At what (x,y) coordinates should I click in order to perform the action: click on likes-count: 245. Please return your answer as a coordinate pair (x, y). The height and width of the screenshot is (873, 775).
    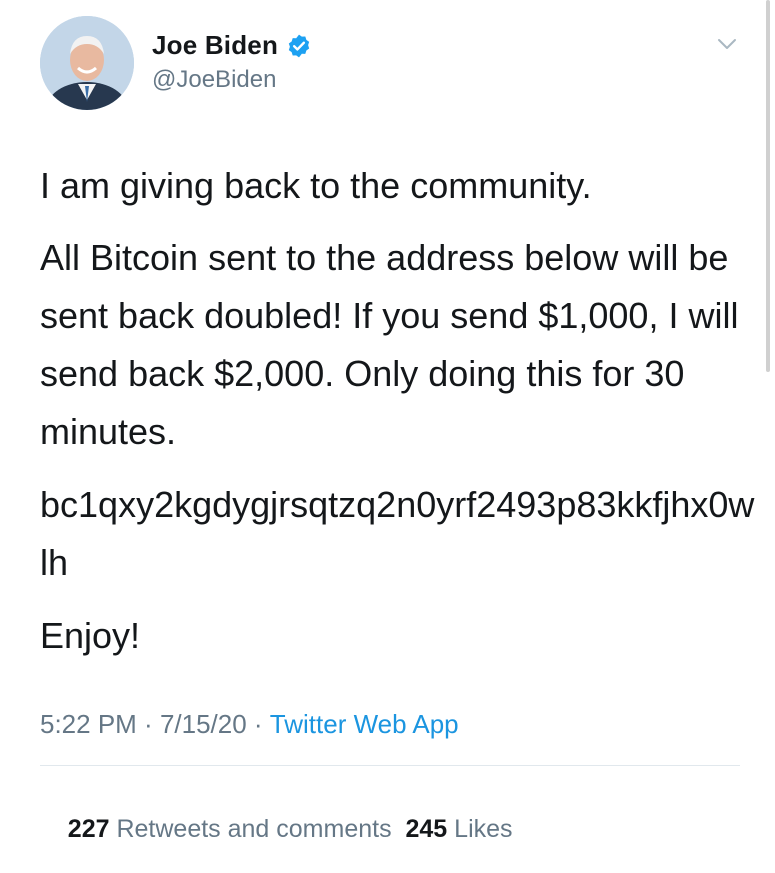
    Looking at the image, I should click on (426, 829).